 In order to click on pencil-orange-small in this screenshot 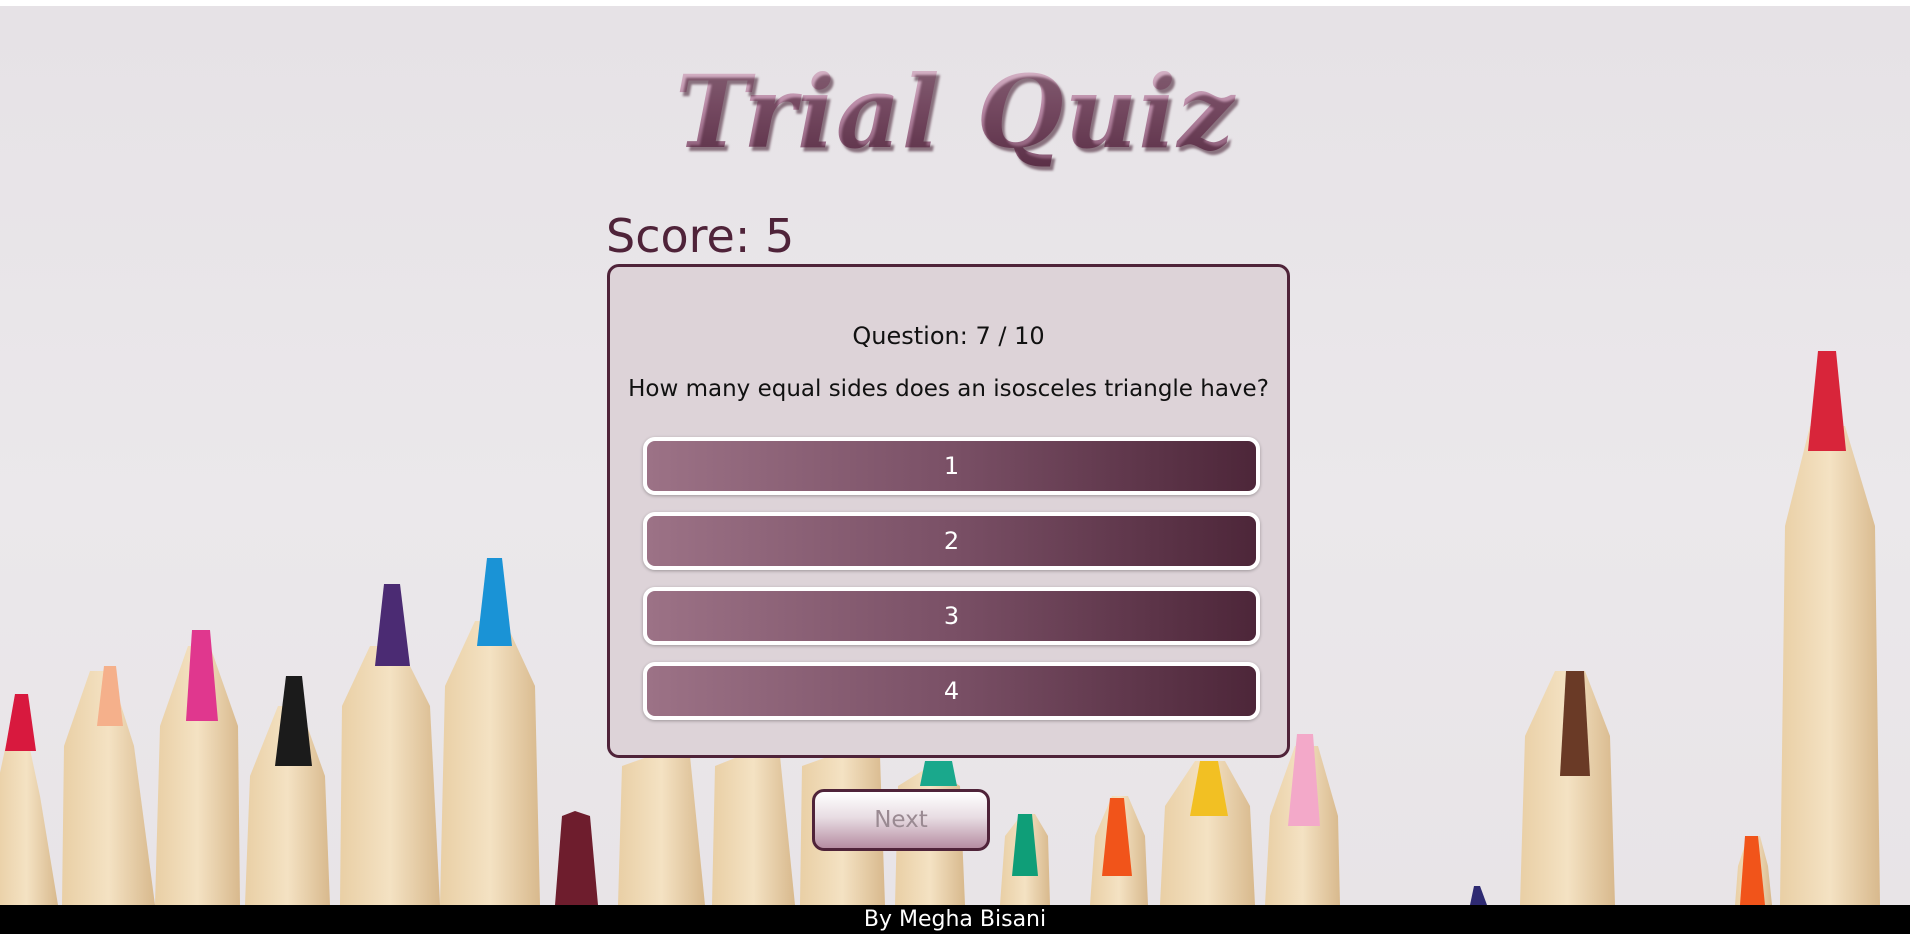, I will do `click(1753, 870)`.